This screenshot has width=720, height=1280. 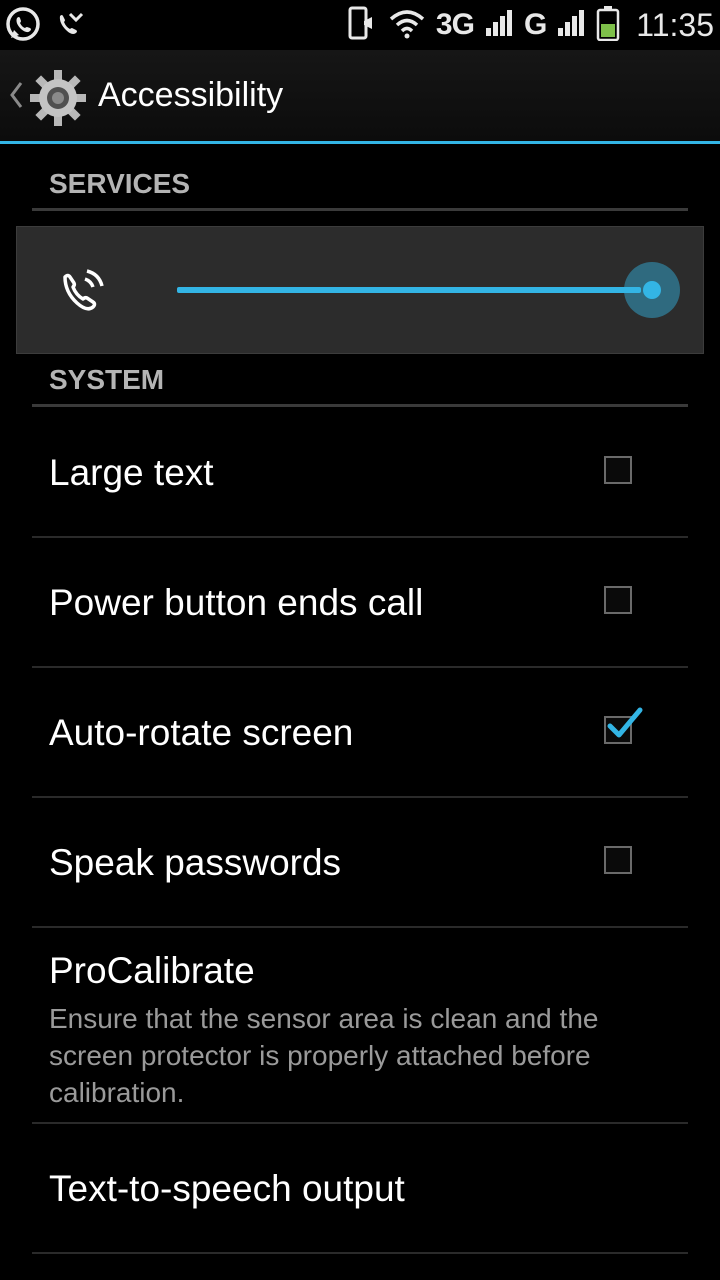 I want to click on action-bar: Accessibility, so click(x=360, y=97).